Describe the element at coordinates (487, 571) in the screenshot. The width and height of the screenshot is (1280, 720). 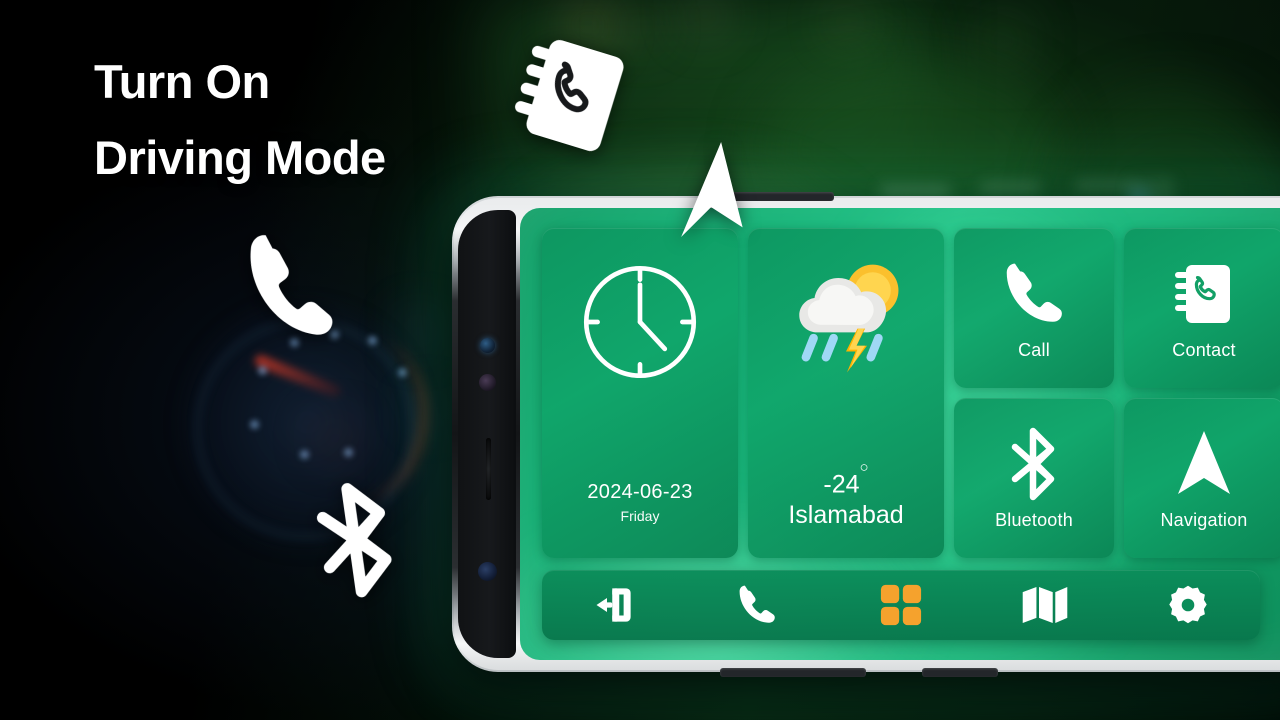
I see `iris-scanner-icon` at that location.